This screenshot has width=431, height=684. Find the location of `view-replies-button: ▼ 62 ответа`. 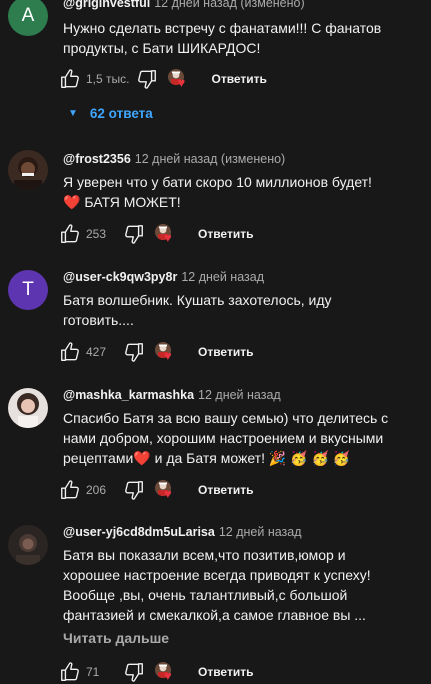

view-replies-button: ▼ 62 ответа is located at coordinates (110, 113).